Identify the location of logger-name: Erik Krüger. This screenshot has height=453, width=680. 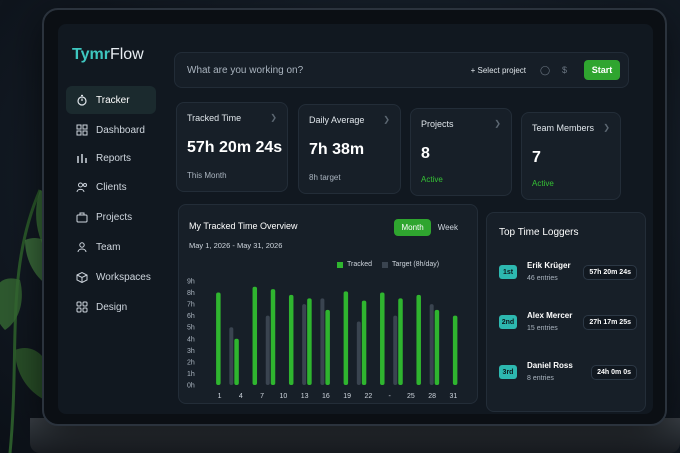
(549, 265).